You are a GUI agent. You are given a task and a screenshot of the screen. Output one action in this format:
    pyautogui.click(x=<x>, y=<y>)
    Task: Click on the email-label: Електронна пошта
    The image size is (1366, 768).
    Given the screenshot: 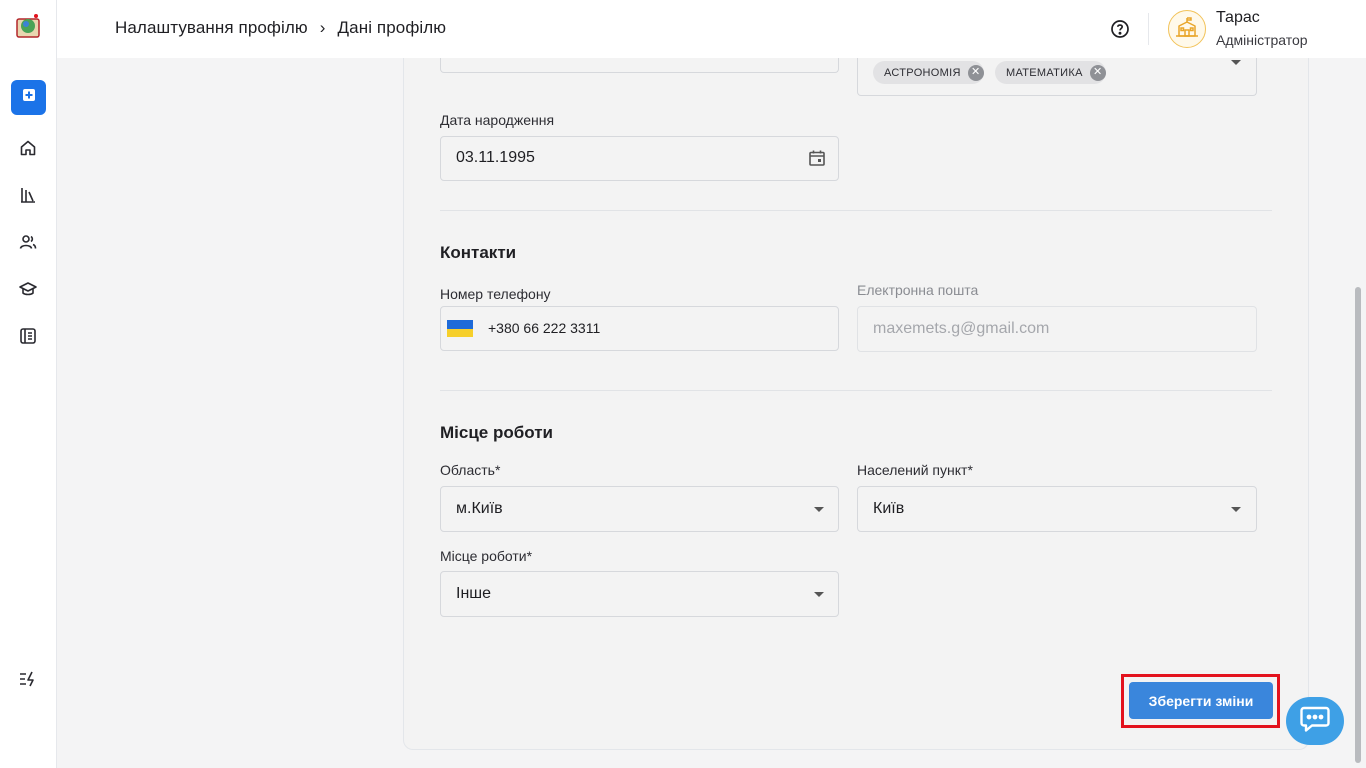 What is the action you would take?
    pyautogui.click(x=918, y=290)
    